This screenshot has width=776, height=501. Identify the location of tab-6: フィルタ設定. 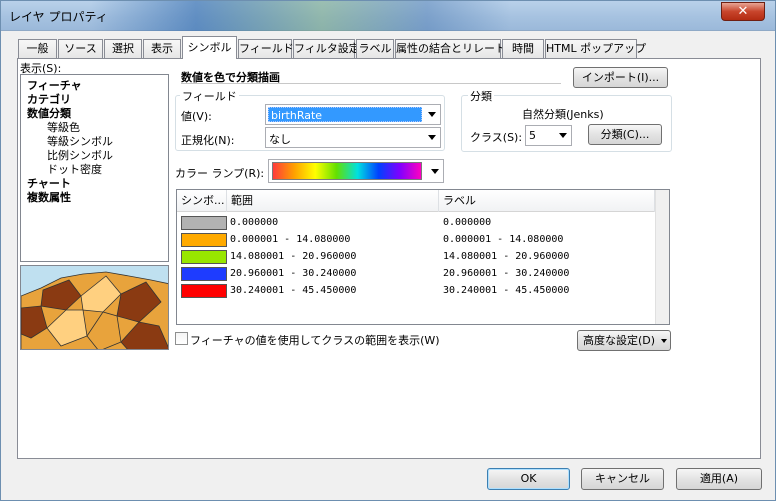
(326, 48).